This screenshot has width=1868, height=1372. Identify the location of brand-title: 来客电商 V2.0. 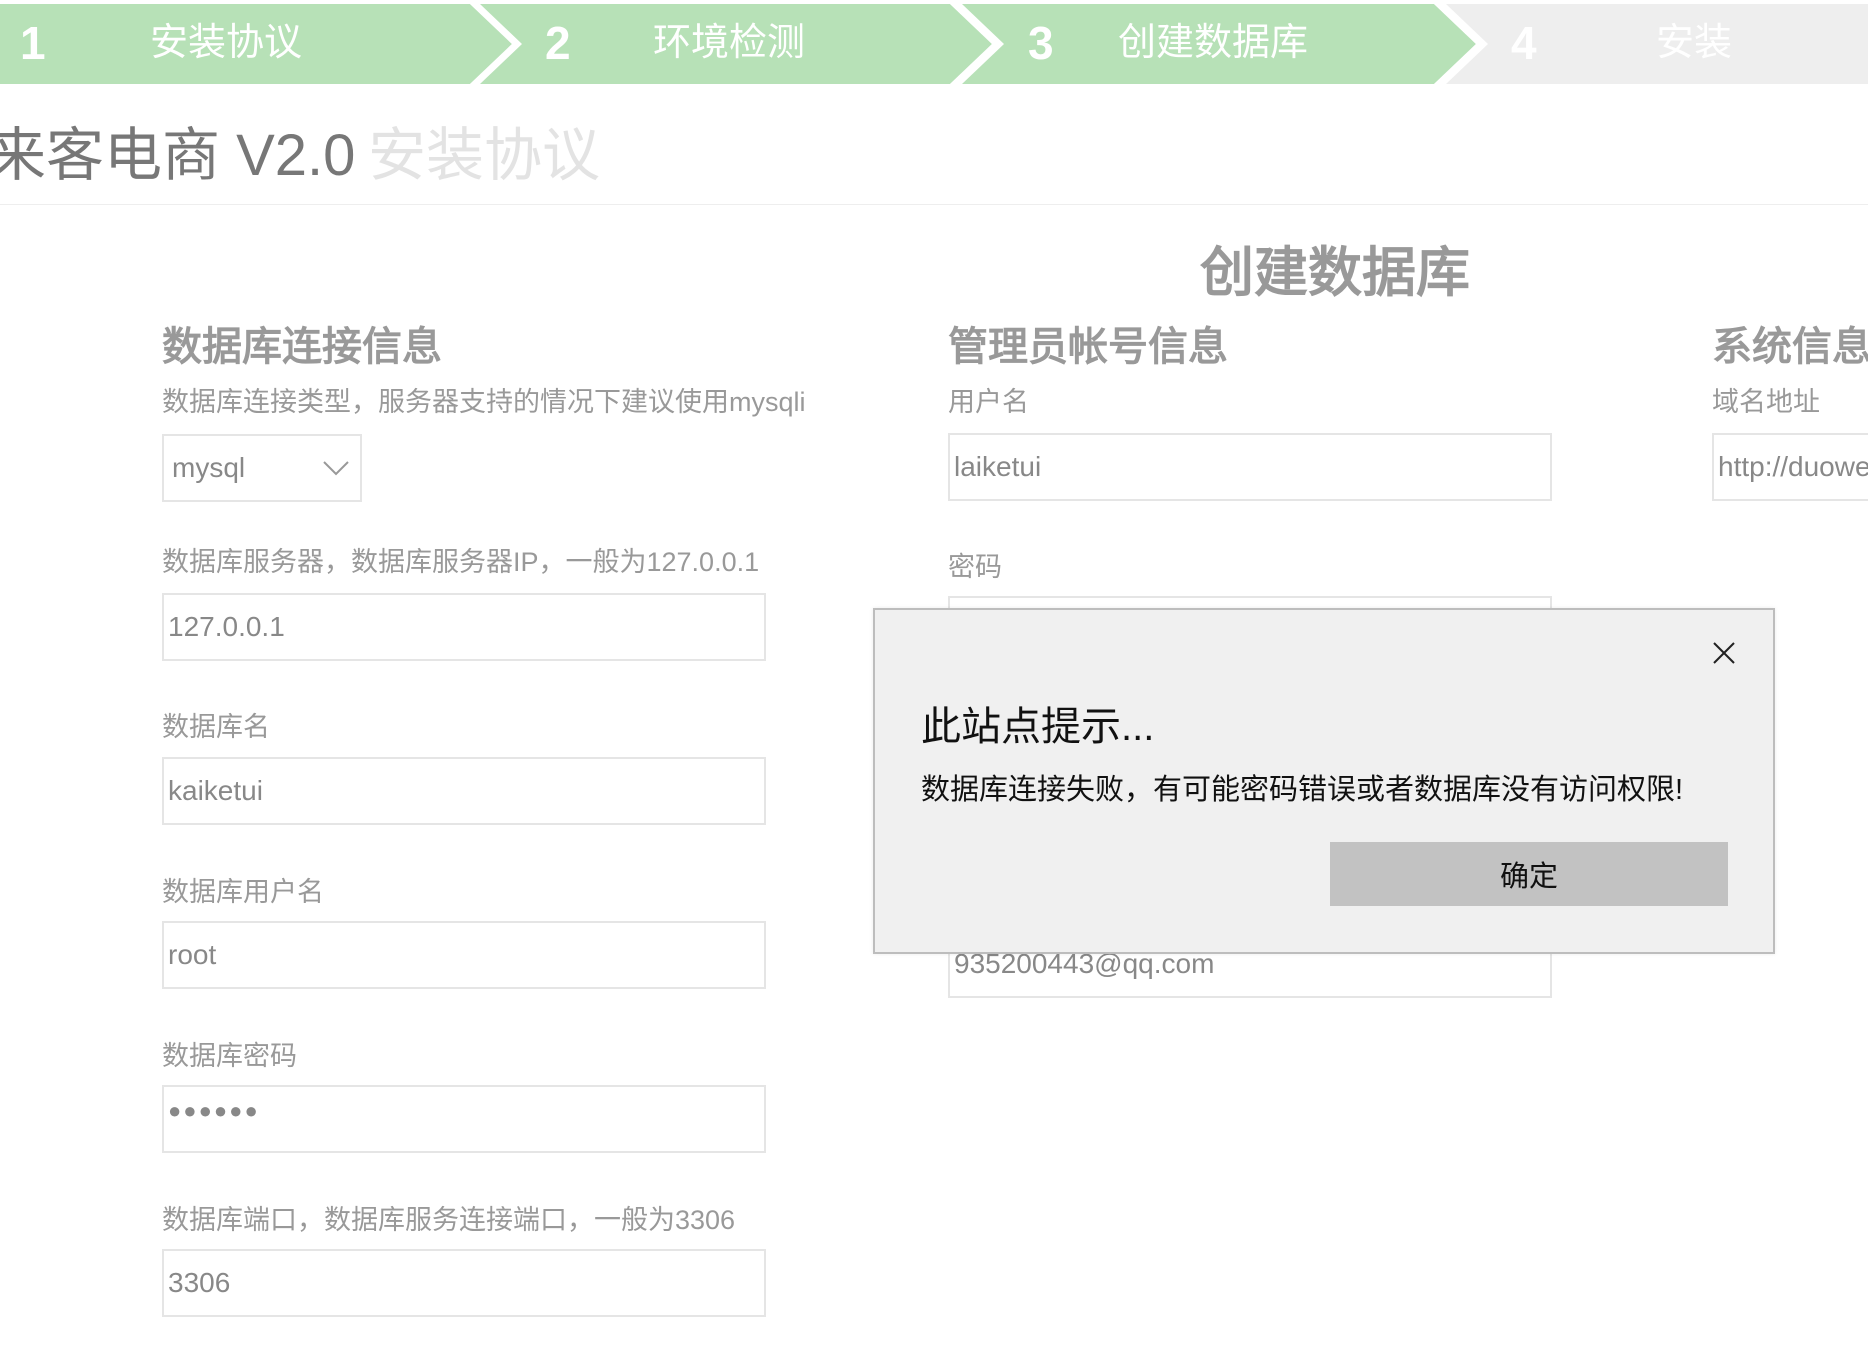
(178, 155).